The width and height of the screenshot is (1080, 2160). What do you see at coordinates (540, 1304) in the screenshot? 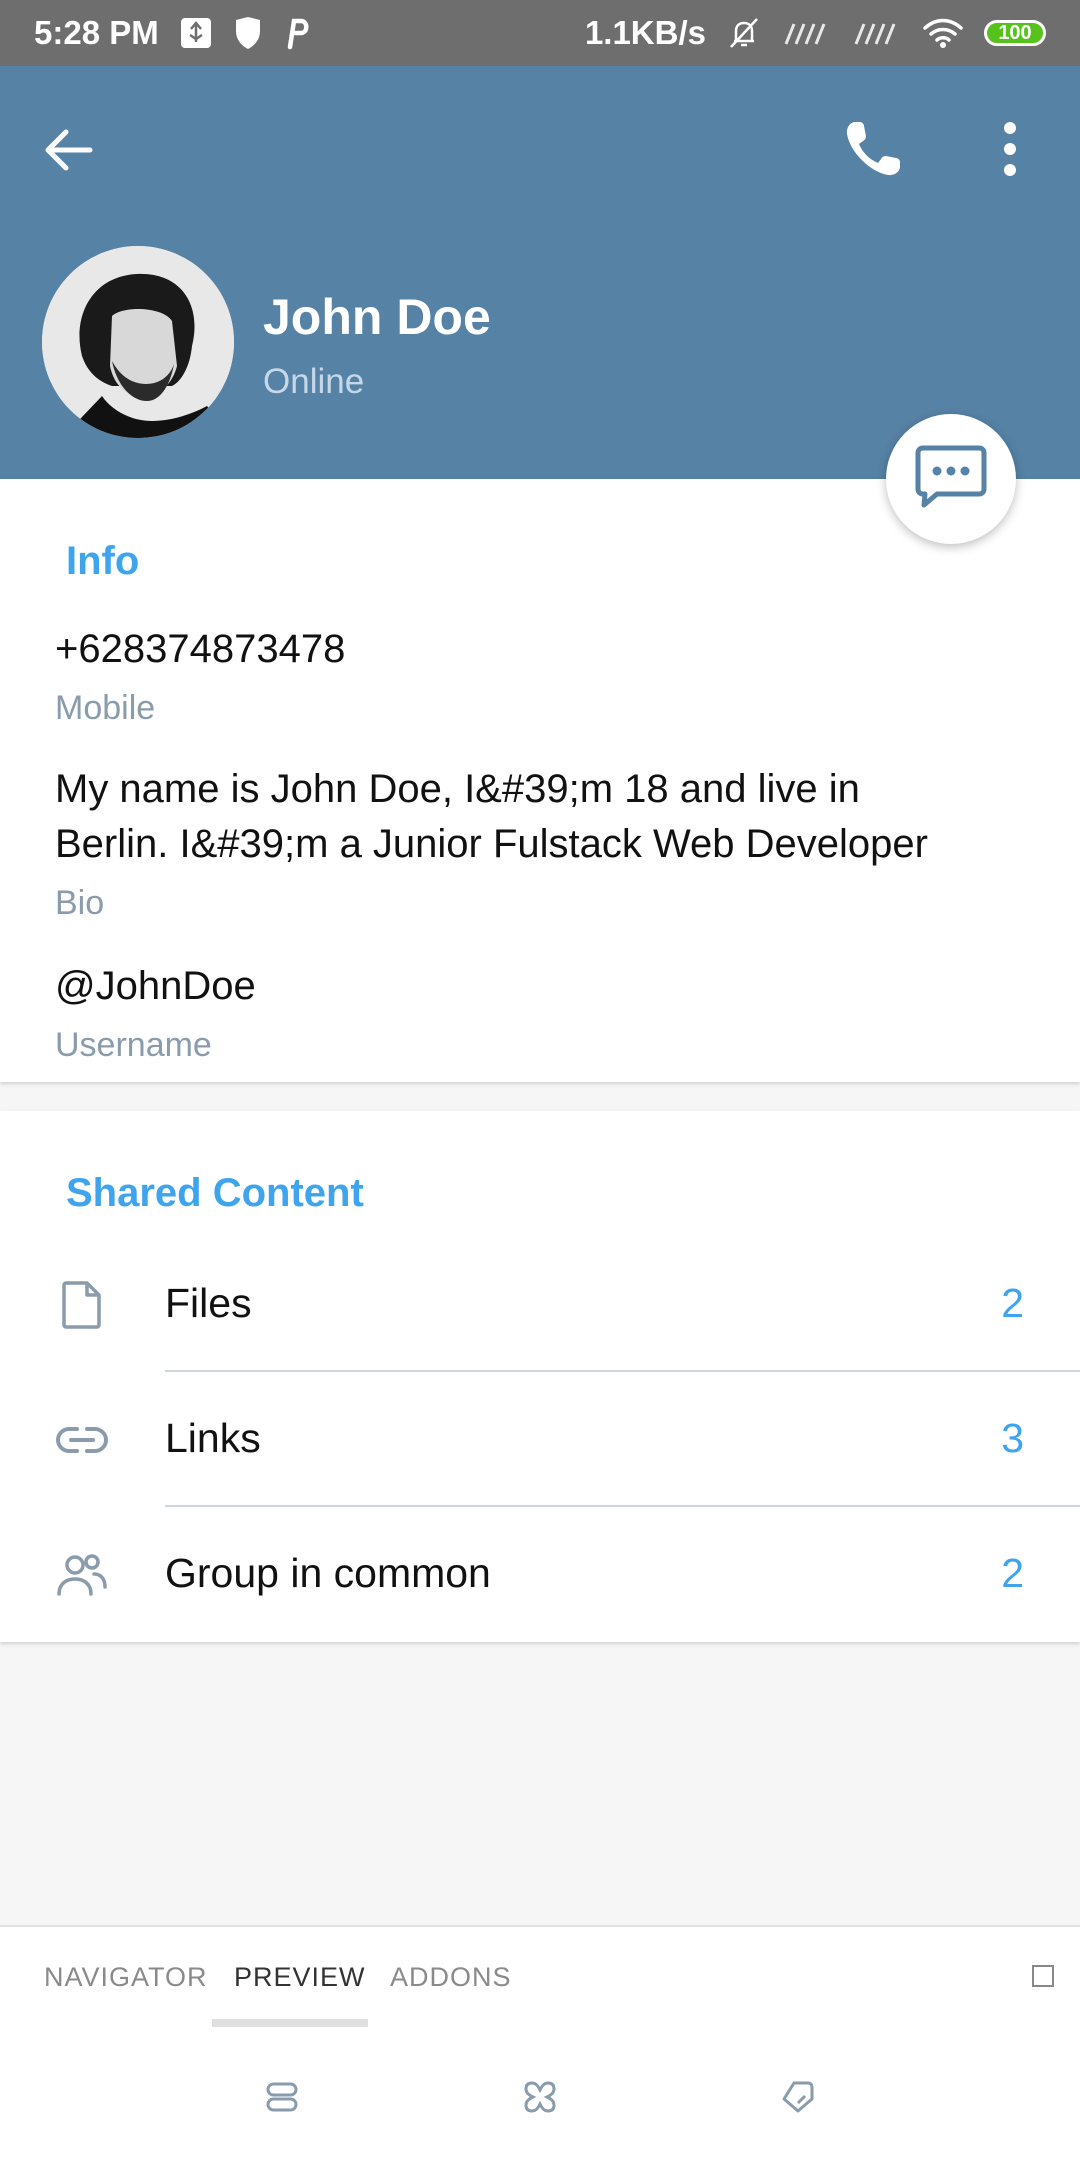
I see `shared-item-files: Files 2` at bounding box center [540, 1304].